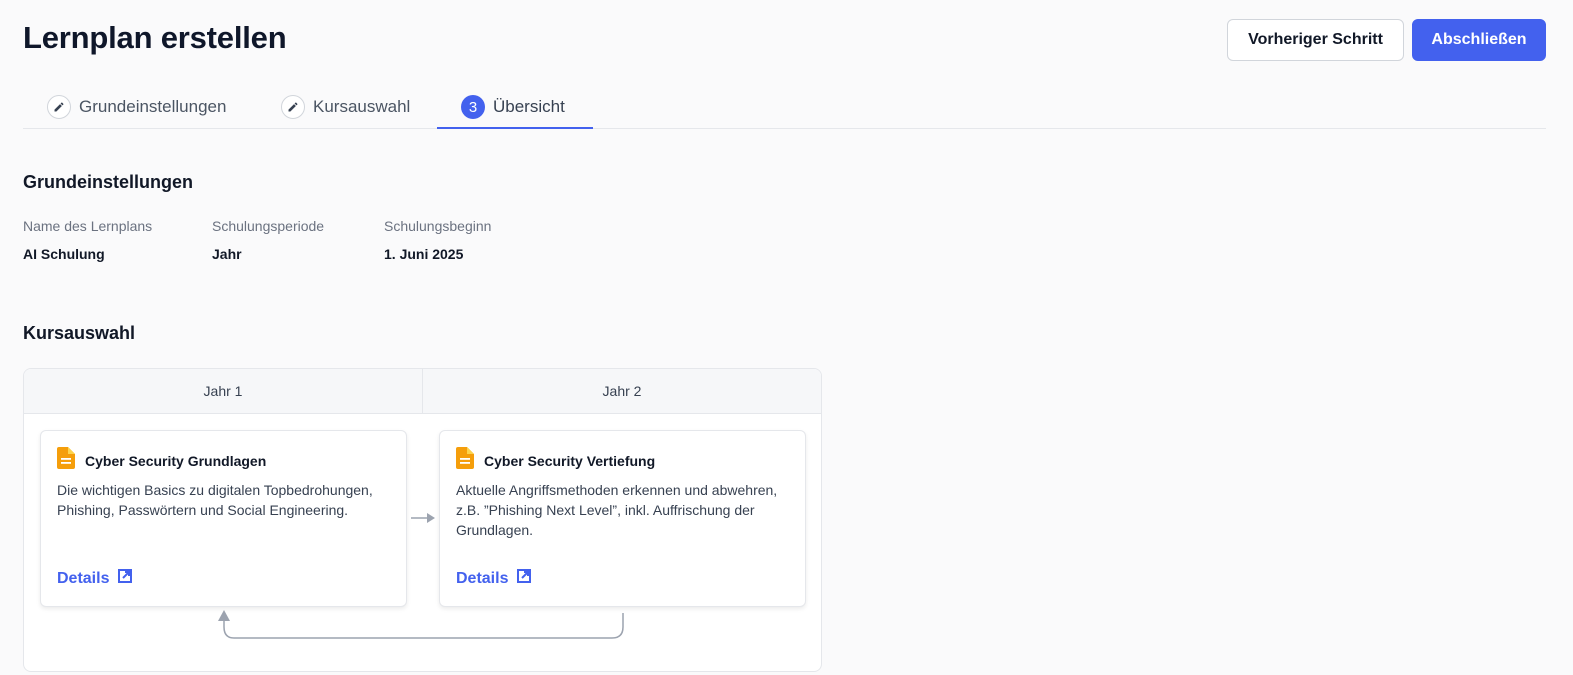 The width and height of the screenshot is (1573, 675). I want to click on arrow-right-icon, so click(423, 518).